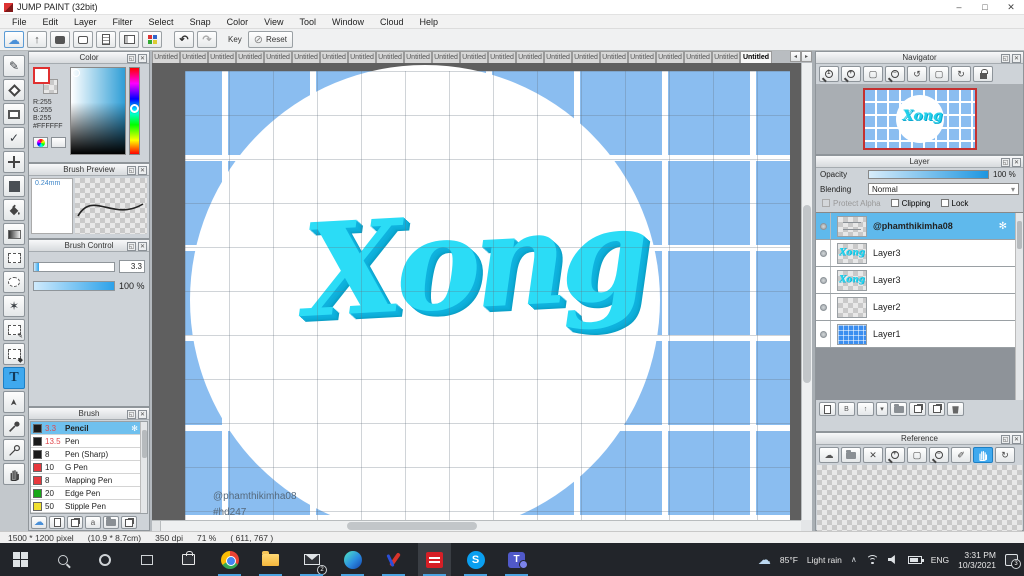 This screenshot has width=1024, height=576. What do you see at coordinates (146, 559) in the screenshot?
I see `task-view-button` at bounding box center [146, 559].